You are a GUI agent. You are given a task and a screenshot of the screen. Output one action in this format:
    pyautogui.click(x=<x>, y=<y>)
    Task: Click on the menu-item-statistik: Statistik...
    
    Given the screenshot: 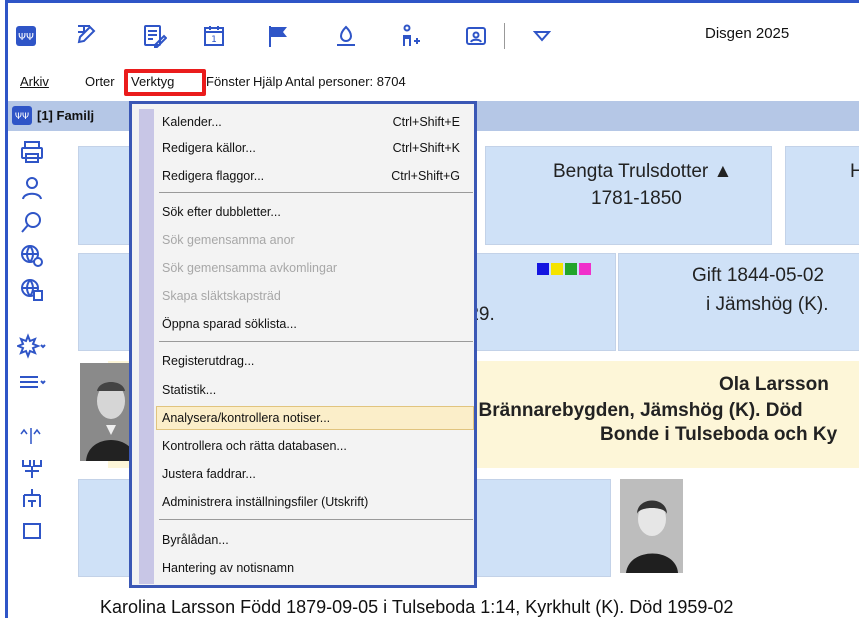 What is the action you would take?
    pyautogui.click(x=316, y=390)
    